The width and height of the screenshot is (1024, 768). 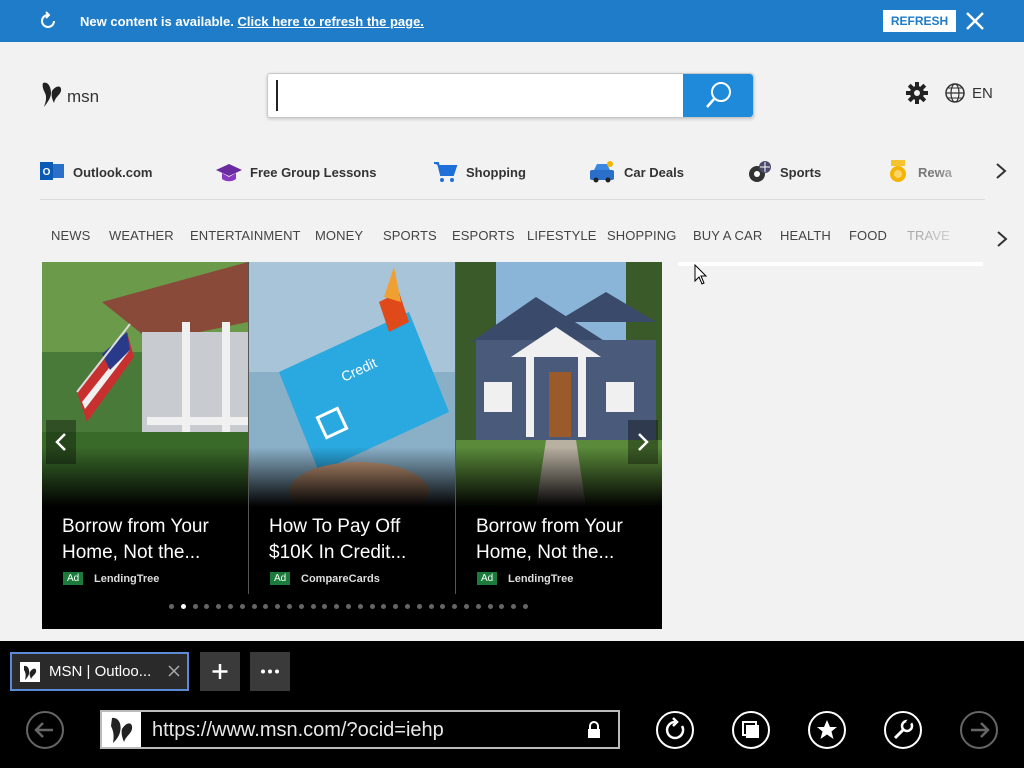 I want to click on nav-item-food: FOOD, so click(x=868, y=235).